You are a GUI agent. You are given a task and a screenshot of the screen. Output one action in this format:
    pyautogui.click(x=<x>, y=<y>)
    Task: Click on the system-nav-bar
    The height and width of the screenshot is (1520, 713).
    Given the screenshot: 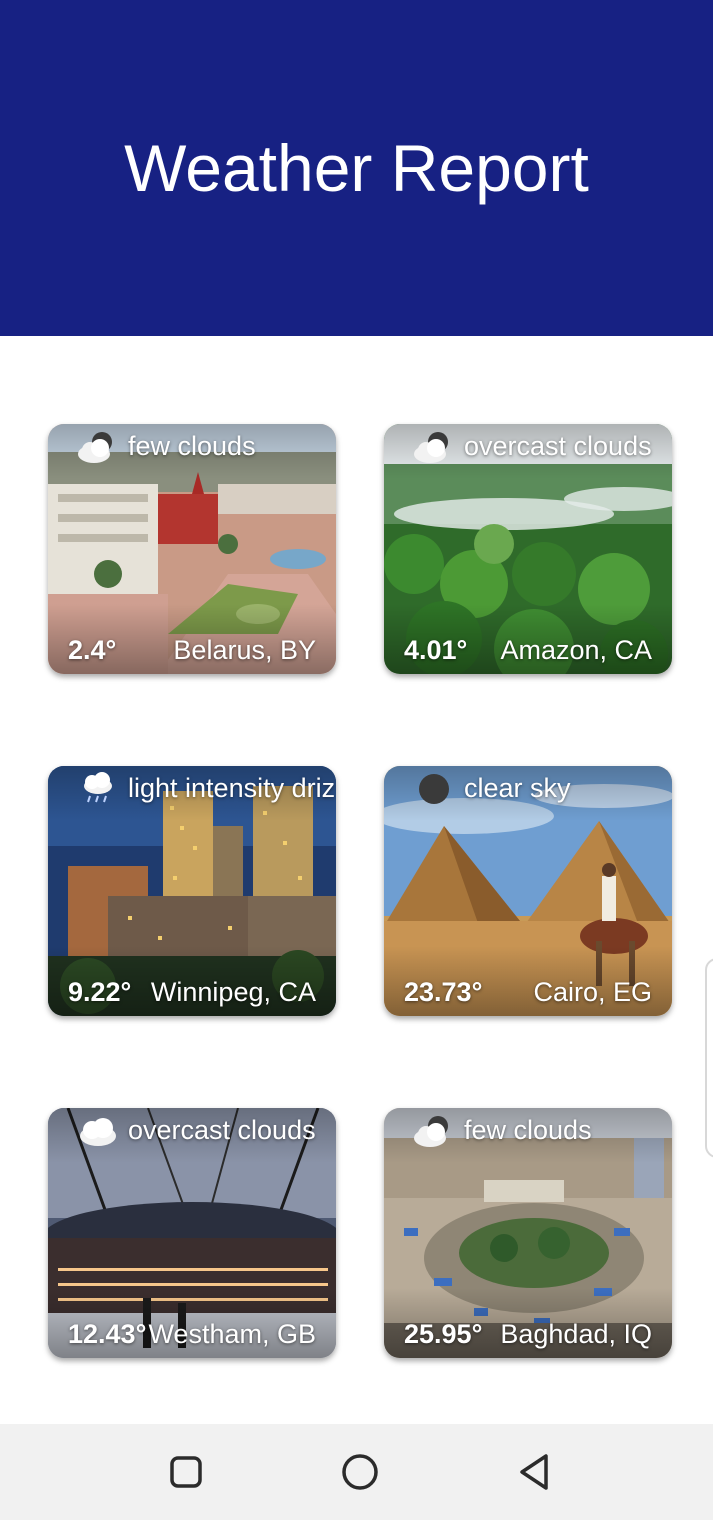 What is the action you would take?
    pyautogui.click(x=356, y=1472)
    